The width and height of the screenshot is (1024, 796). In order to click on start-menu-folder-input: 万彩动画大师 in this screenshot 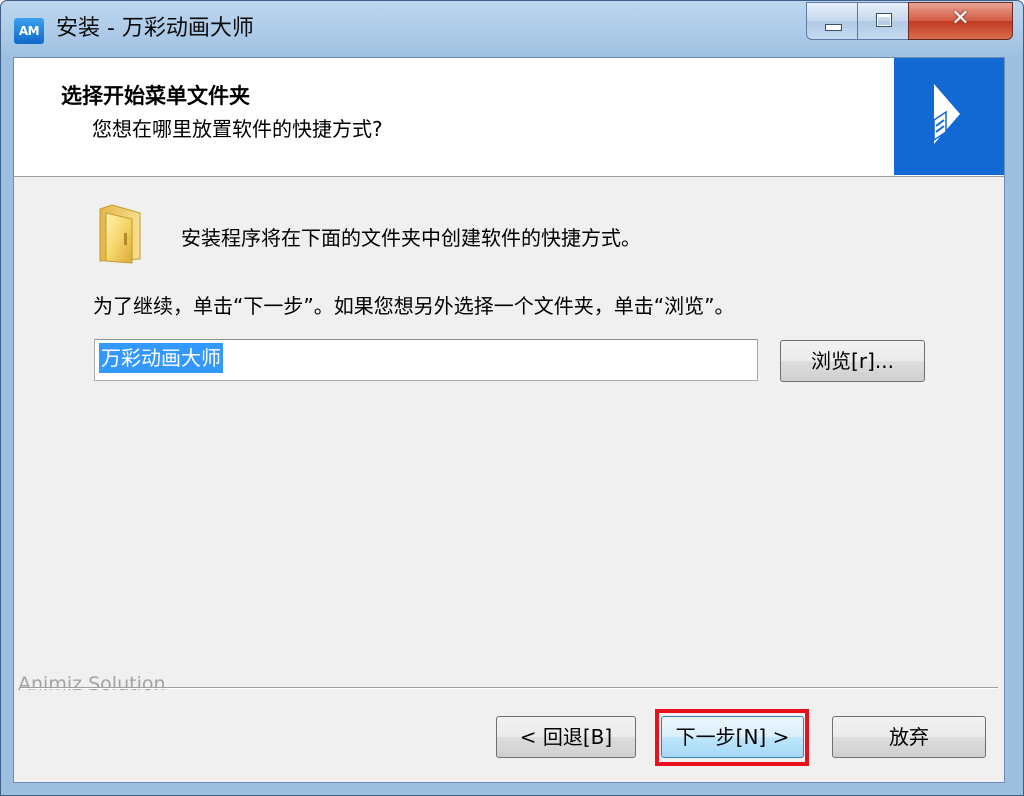, I will do `click(426, 360)`.